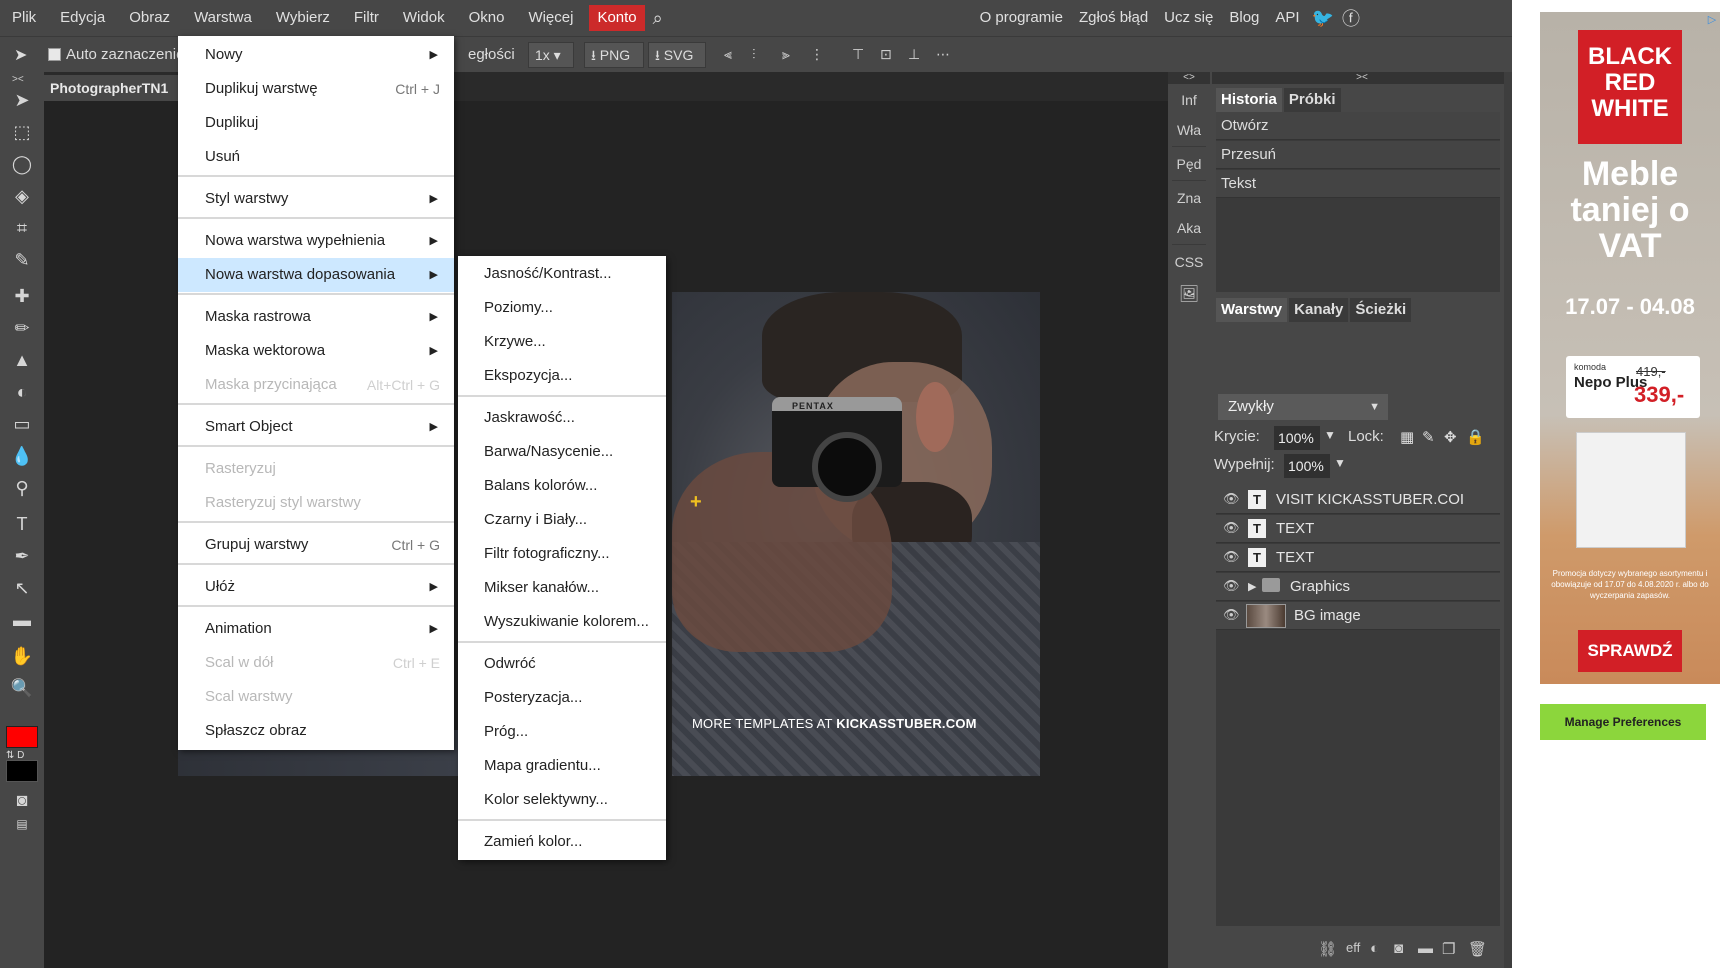 The width and height of the screenshot is (1720, 968). Describe the element at coordinates (22, 100) in the screenshot. I see `move-tool-icon: ➤` at that location.